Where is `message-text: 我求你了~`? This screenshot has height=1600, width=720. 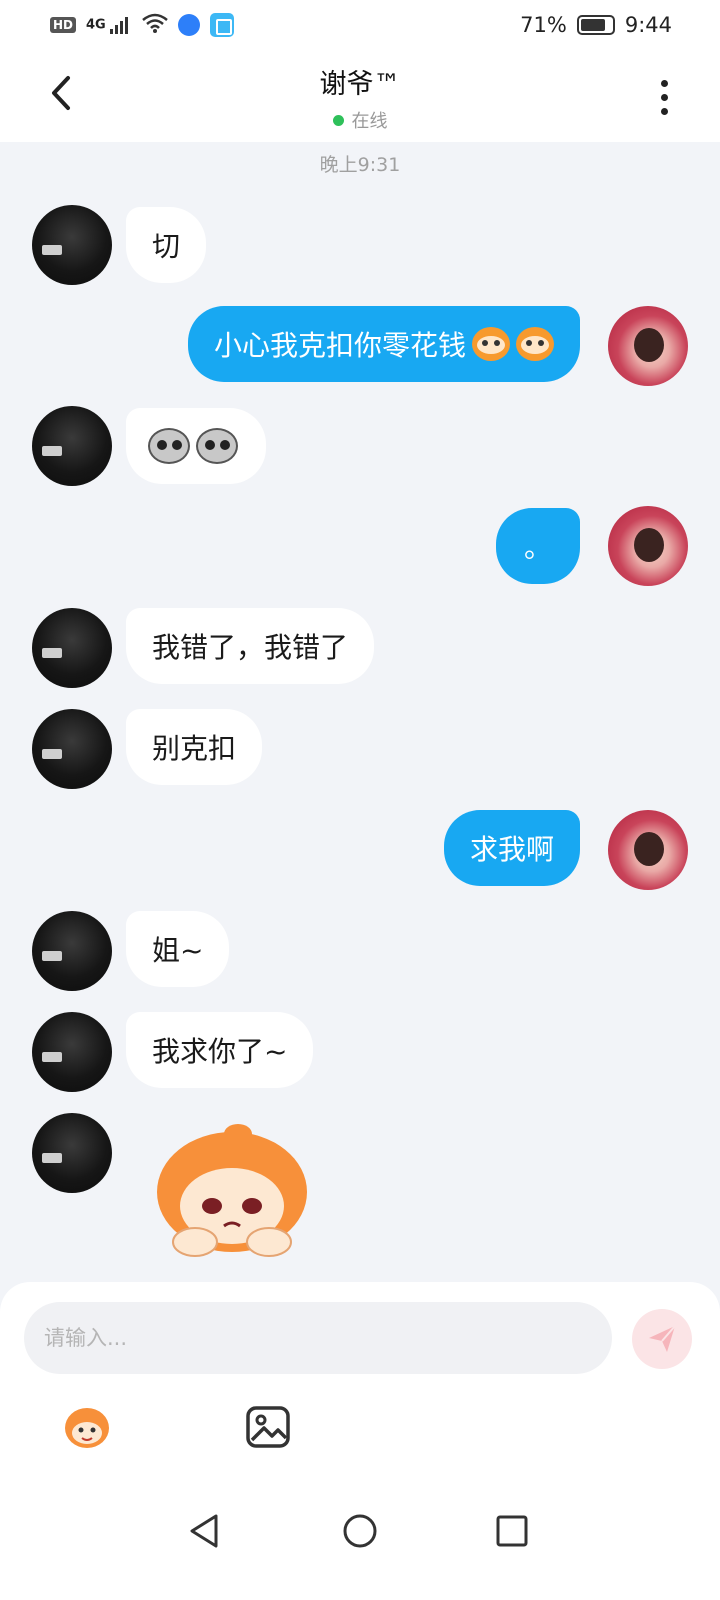
message-text: 我求你了~ is located at coordinates (220, 1051).